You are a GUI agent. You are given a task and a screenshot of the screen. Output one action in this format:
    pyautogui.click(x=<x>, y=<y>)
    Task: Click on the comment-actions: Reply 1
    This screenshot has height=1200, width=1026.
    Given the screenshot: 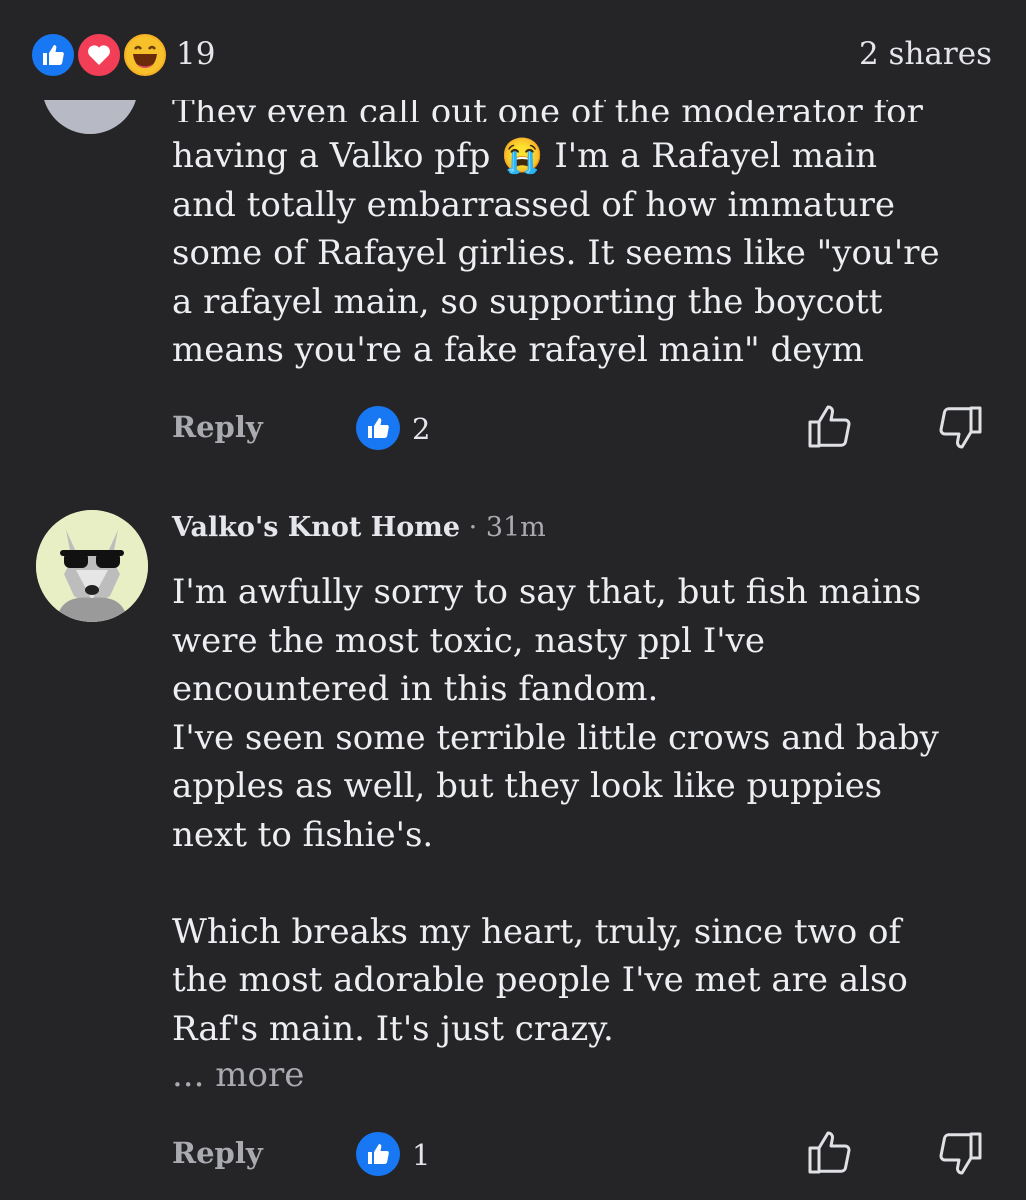 What is the action you would take?
    pyautogui.click(x=582, y=1155)
    